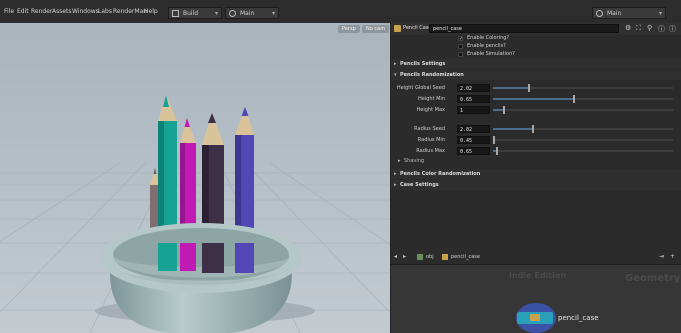 This screenshot has height=333, width=681. I want to click on radius-seed-label: Radius Seed, so click(429, 129).